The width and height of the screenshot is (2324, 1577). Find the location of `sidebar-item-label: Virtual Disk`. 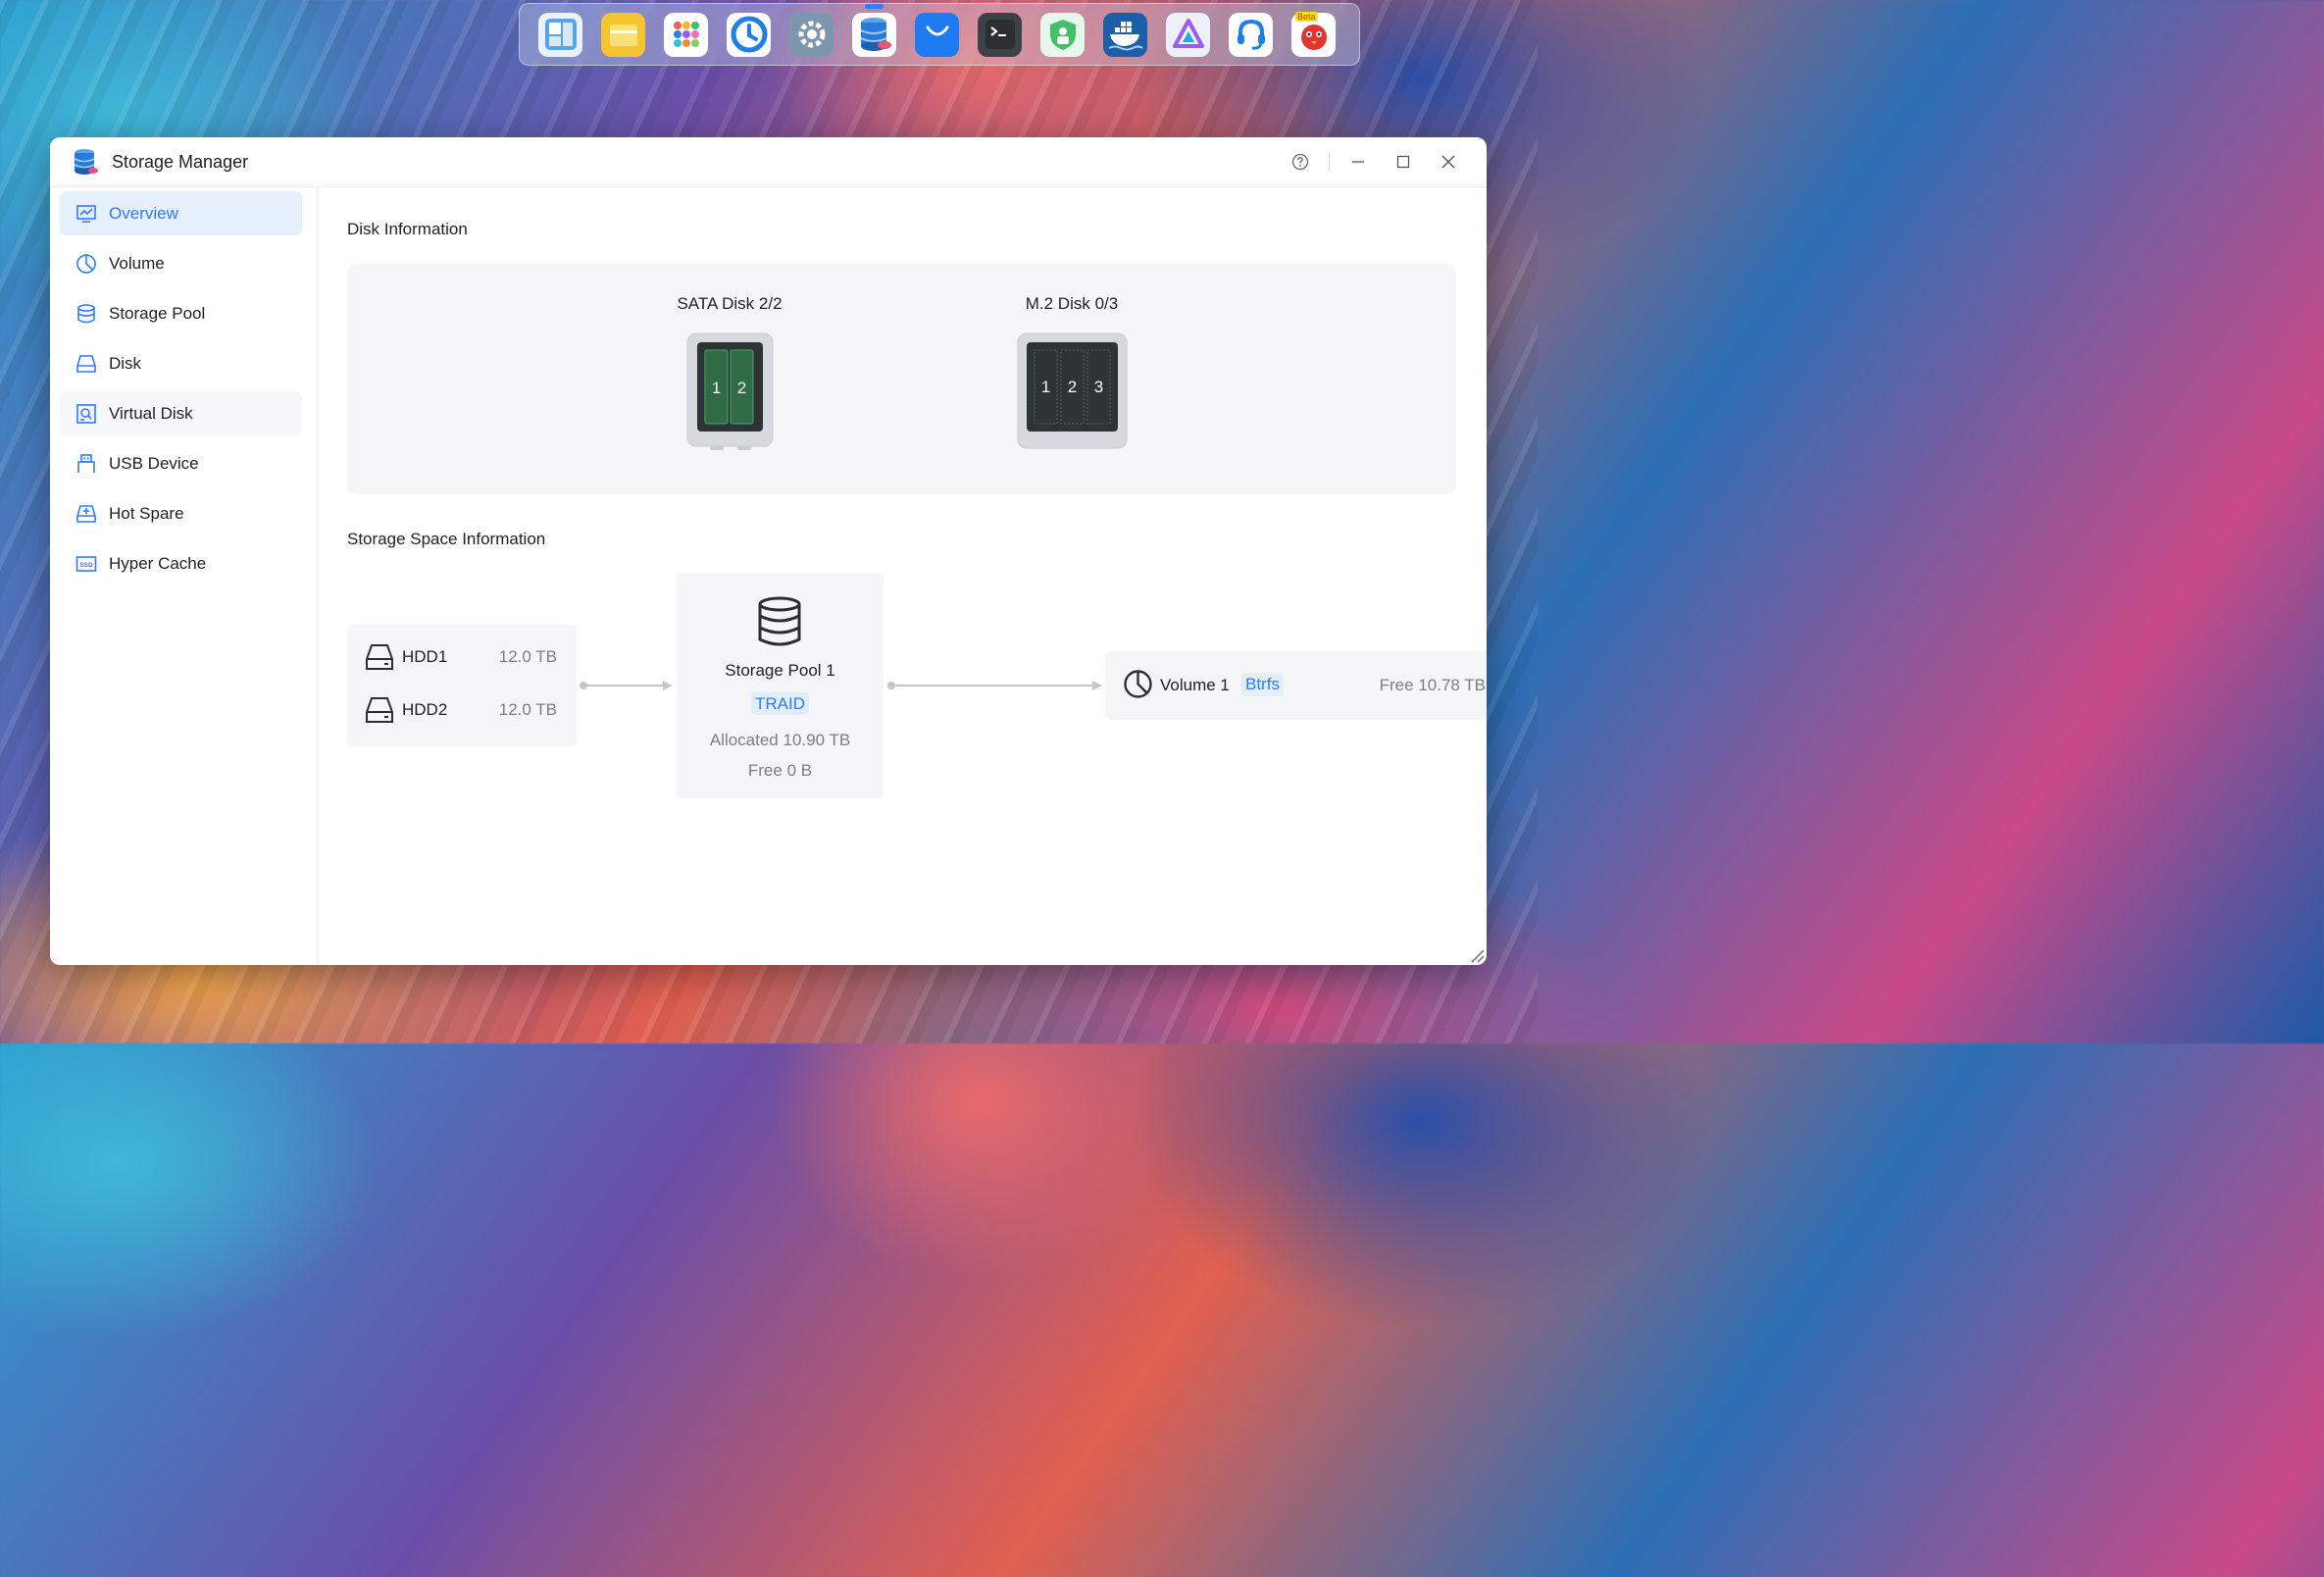

sidebar-item-label: Virtual Disk is located at coordinates (151, 413).